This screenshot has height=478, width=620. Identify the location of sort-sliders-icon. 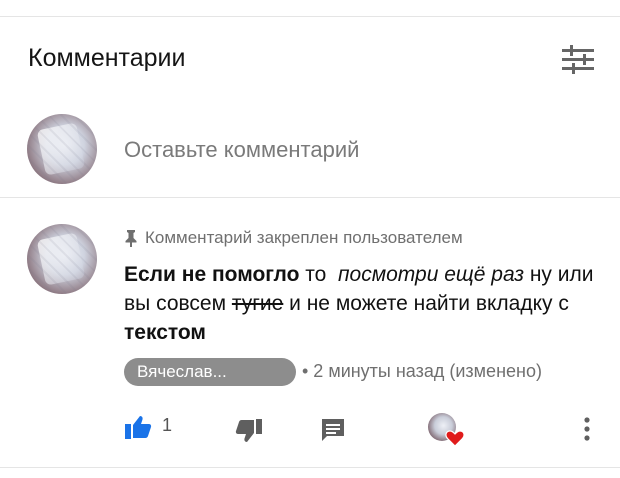
(578, 59).